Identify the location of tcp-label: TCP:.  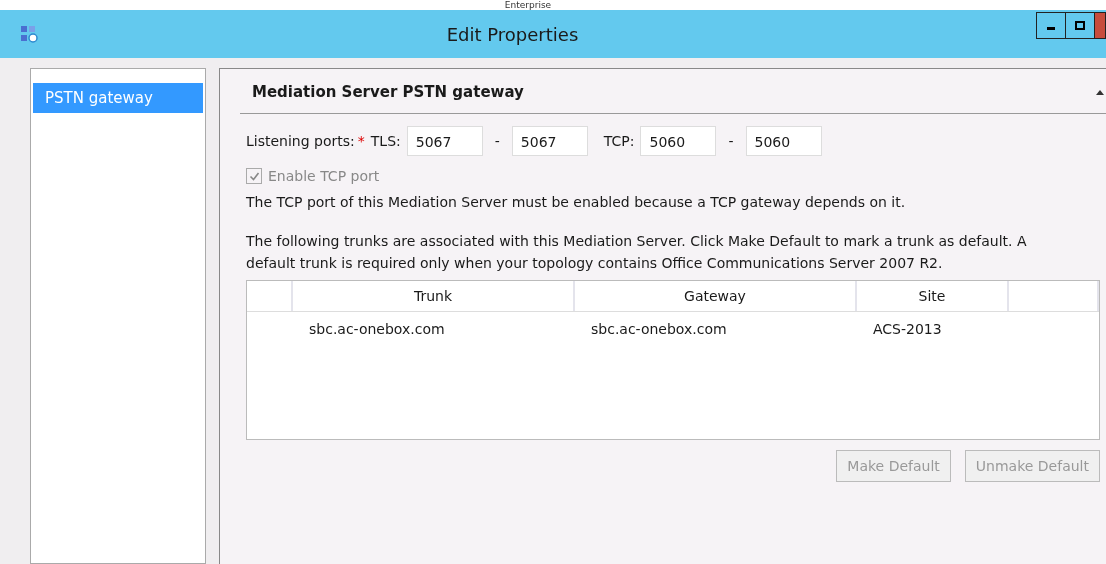
(619, 141).